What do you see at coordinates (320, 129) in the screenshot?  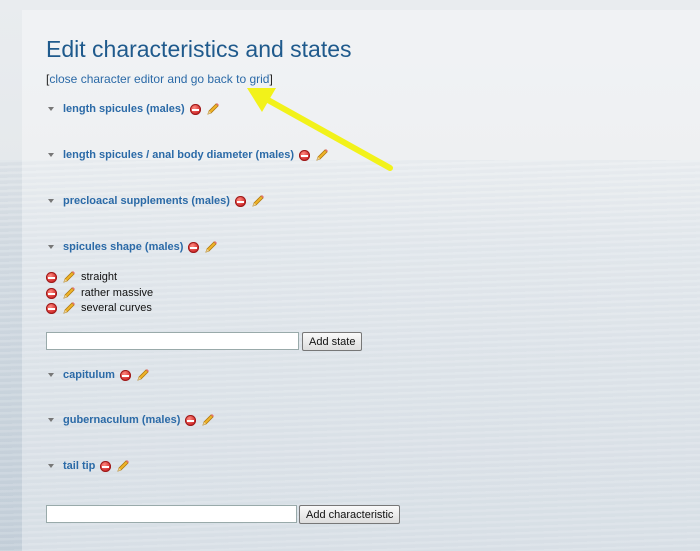 I see `annotation-arrow` at bounding box center [320, 129].